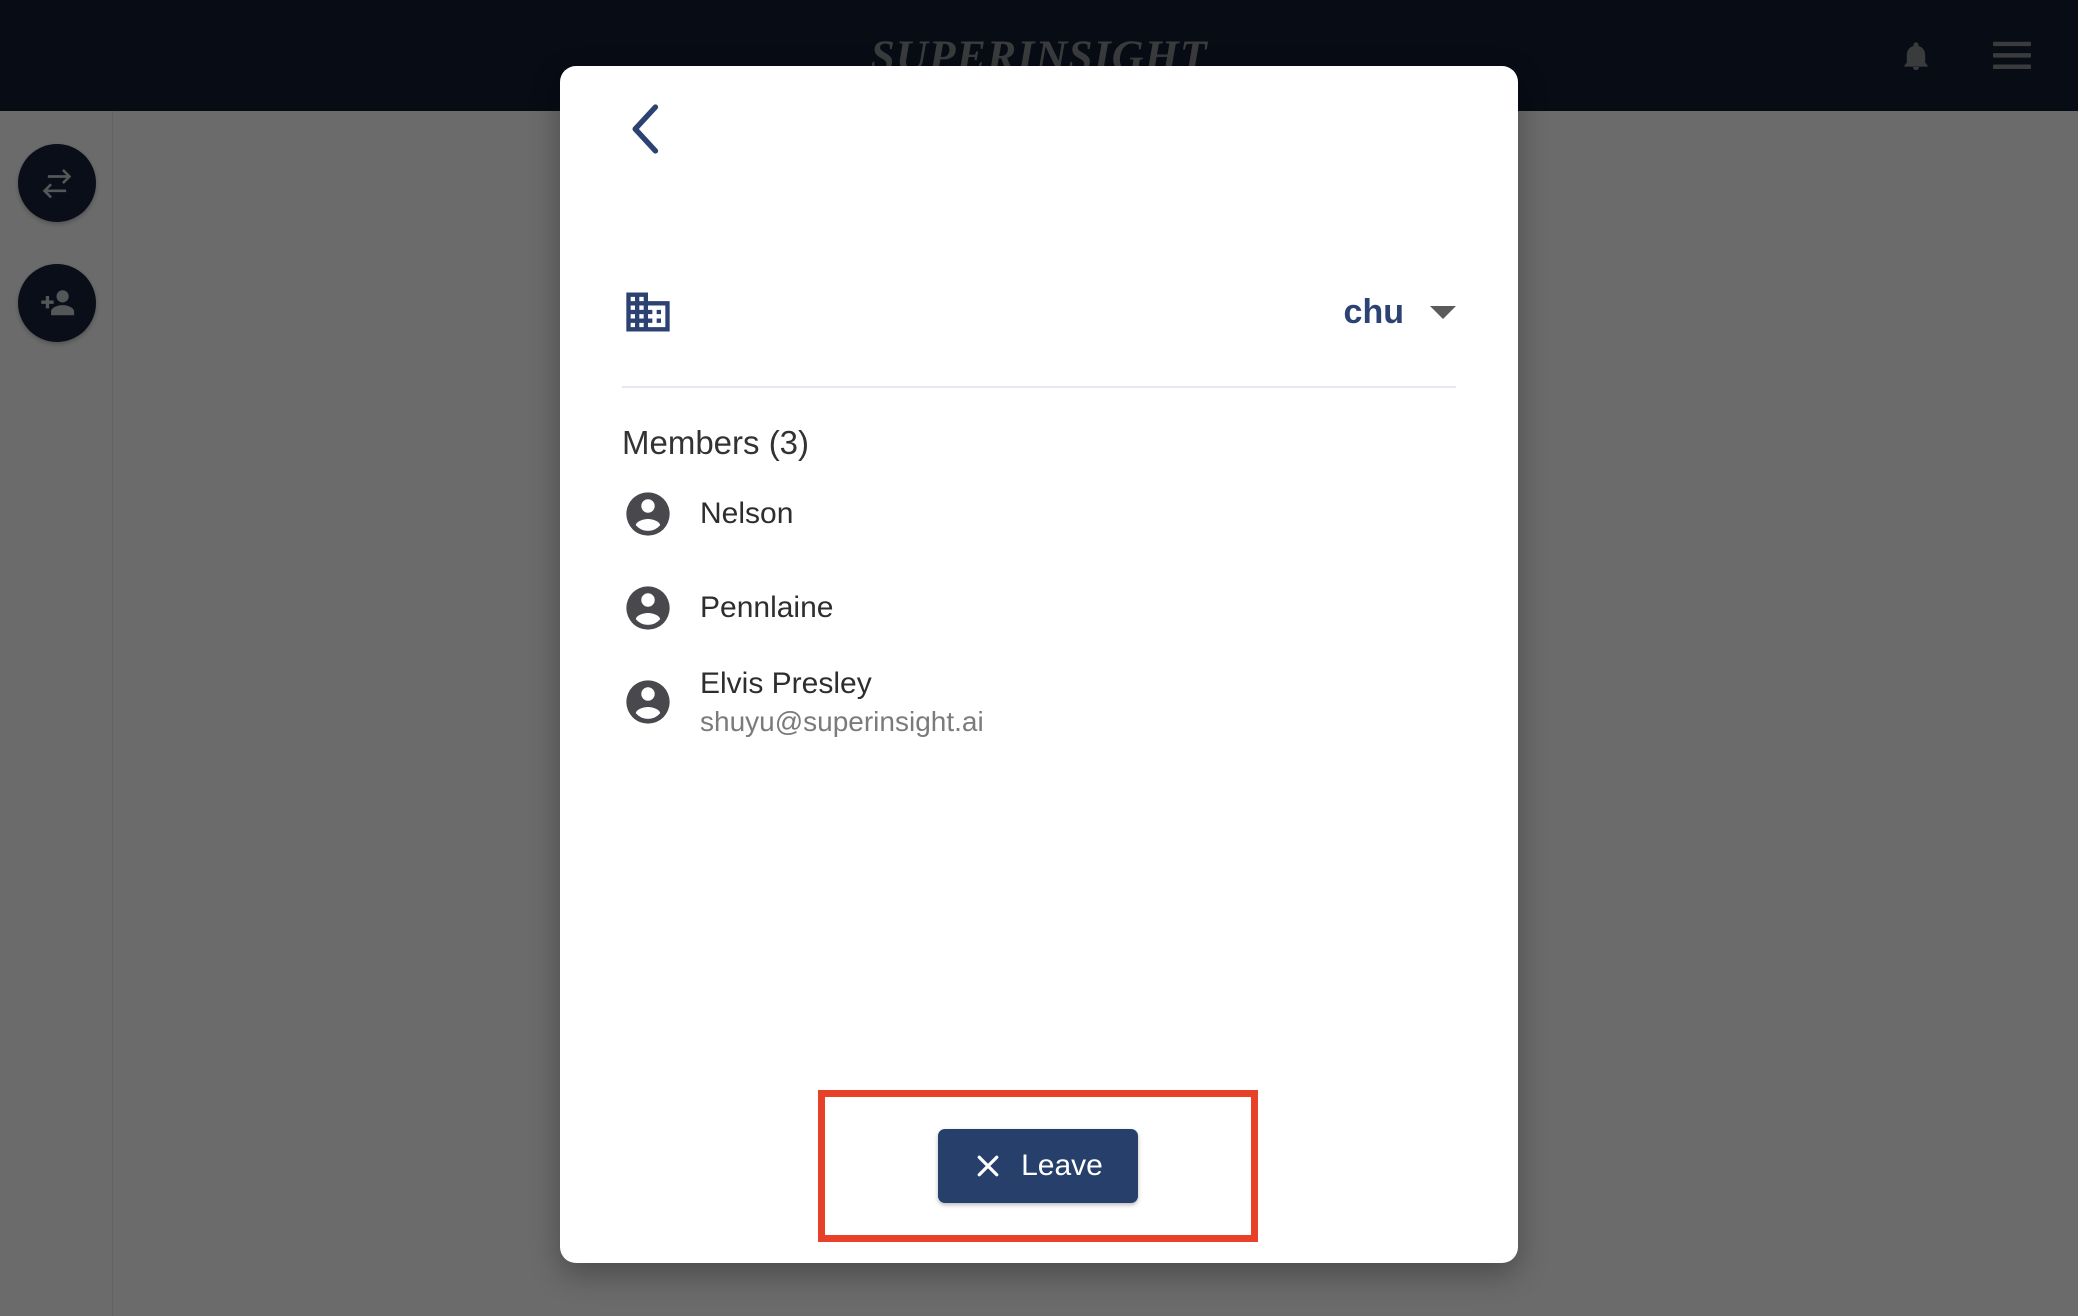  What do you see at coordinates (1039, 608) in the screenshot?
I see `list-item: Pennlaine` at bounding box center [1039, 608].